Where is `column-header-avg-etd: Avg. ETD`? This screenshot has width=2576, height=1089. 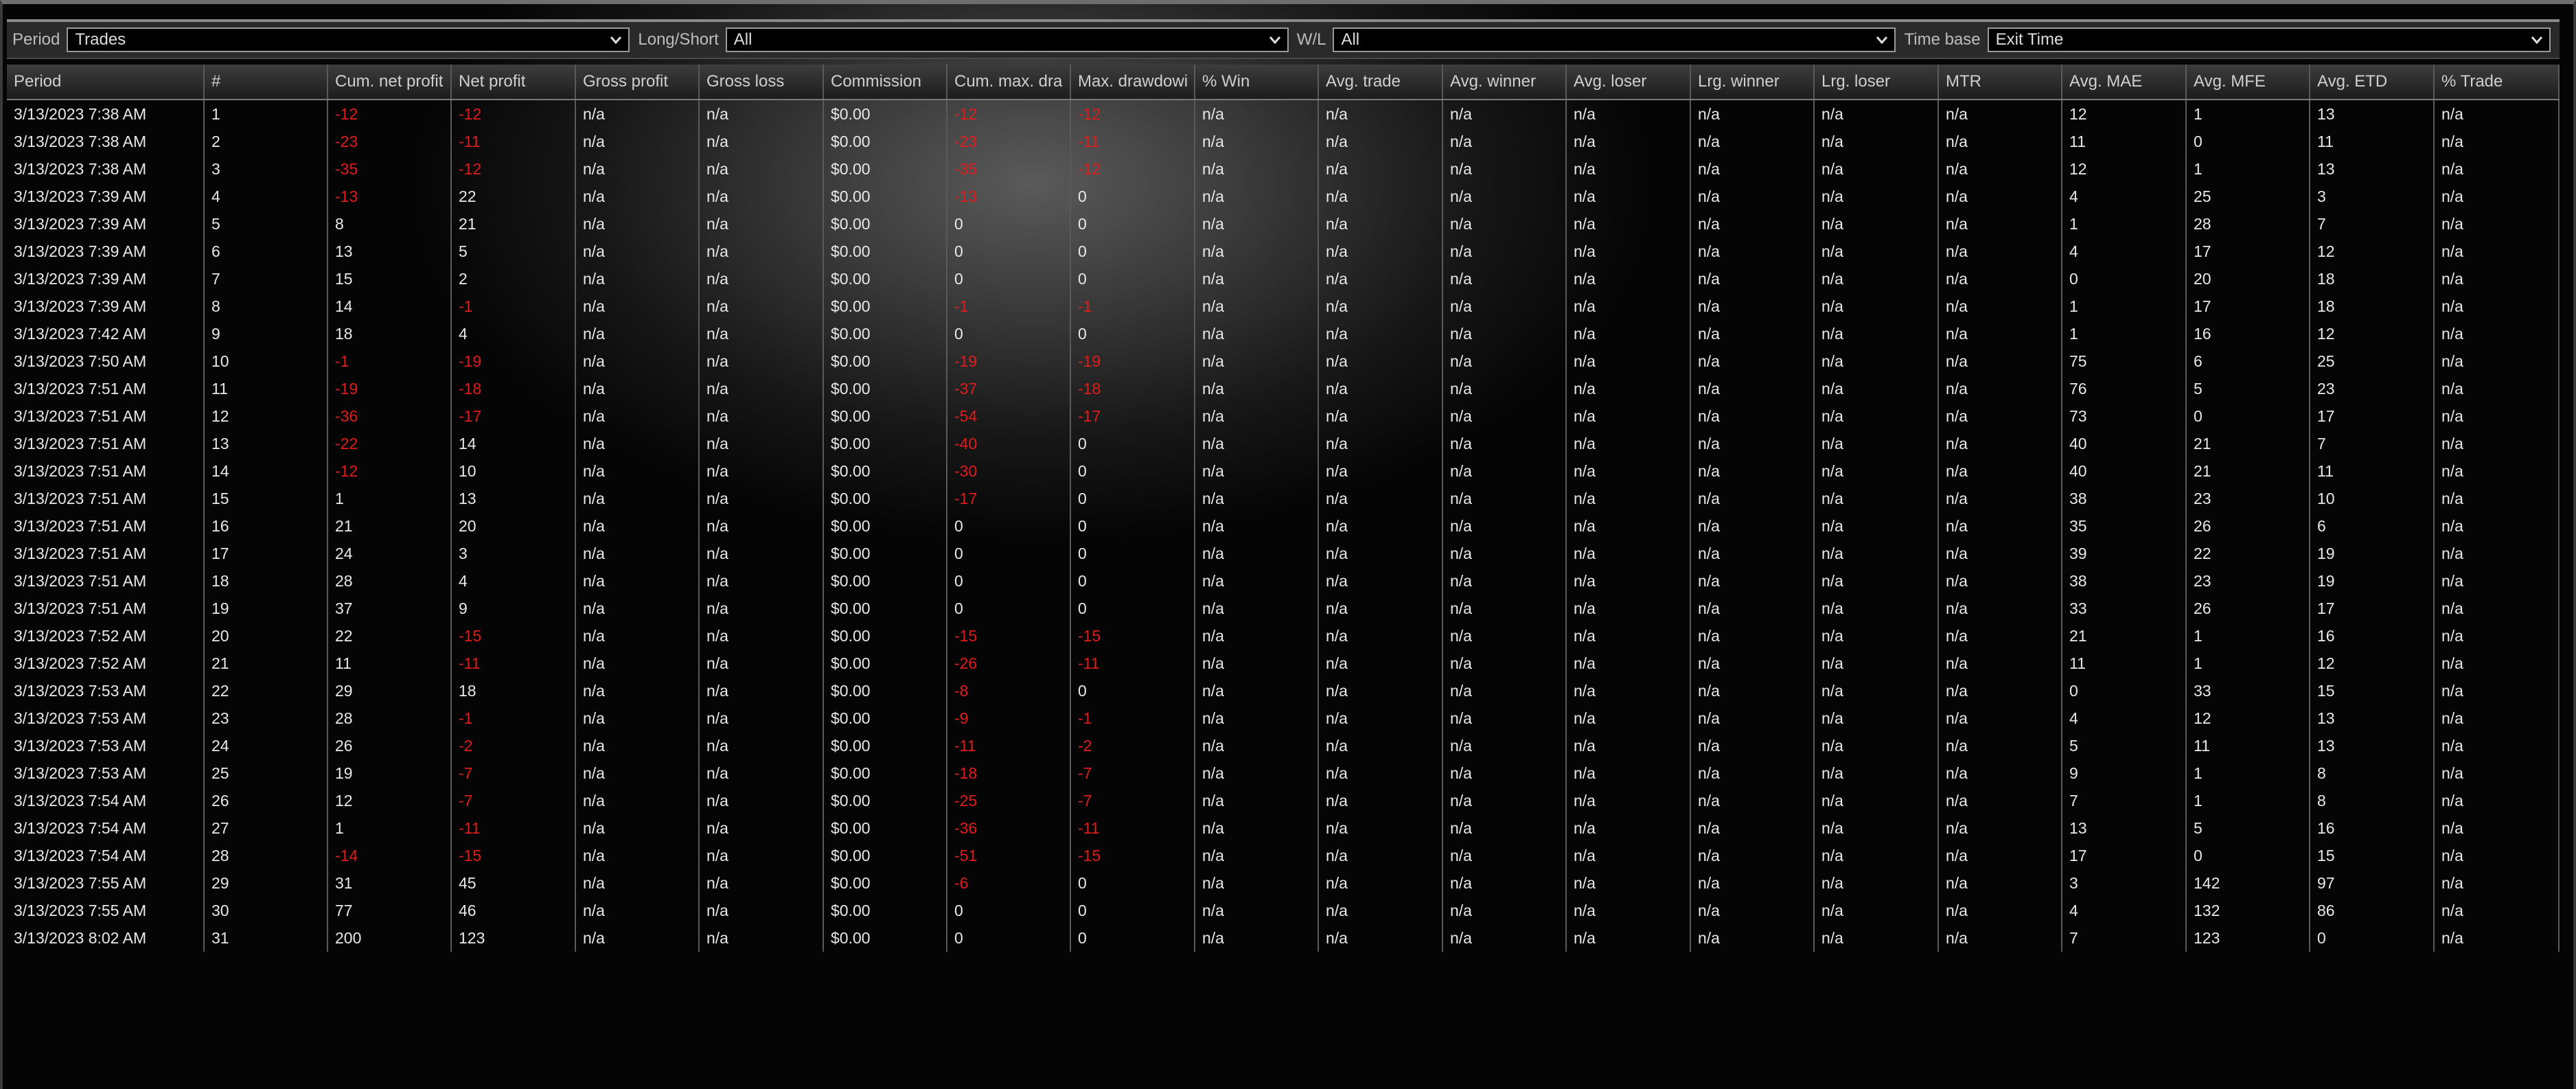 column-header-avg-etd: Avg. ETD is located at coordinates (2372, 82).